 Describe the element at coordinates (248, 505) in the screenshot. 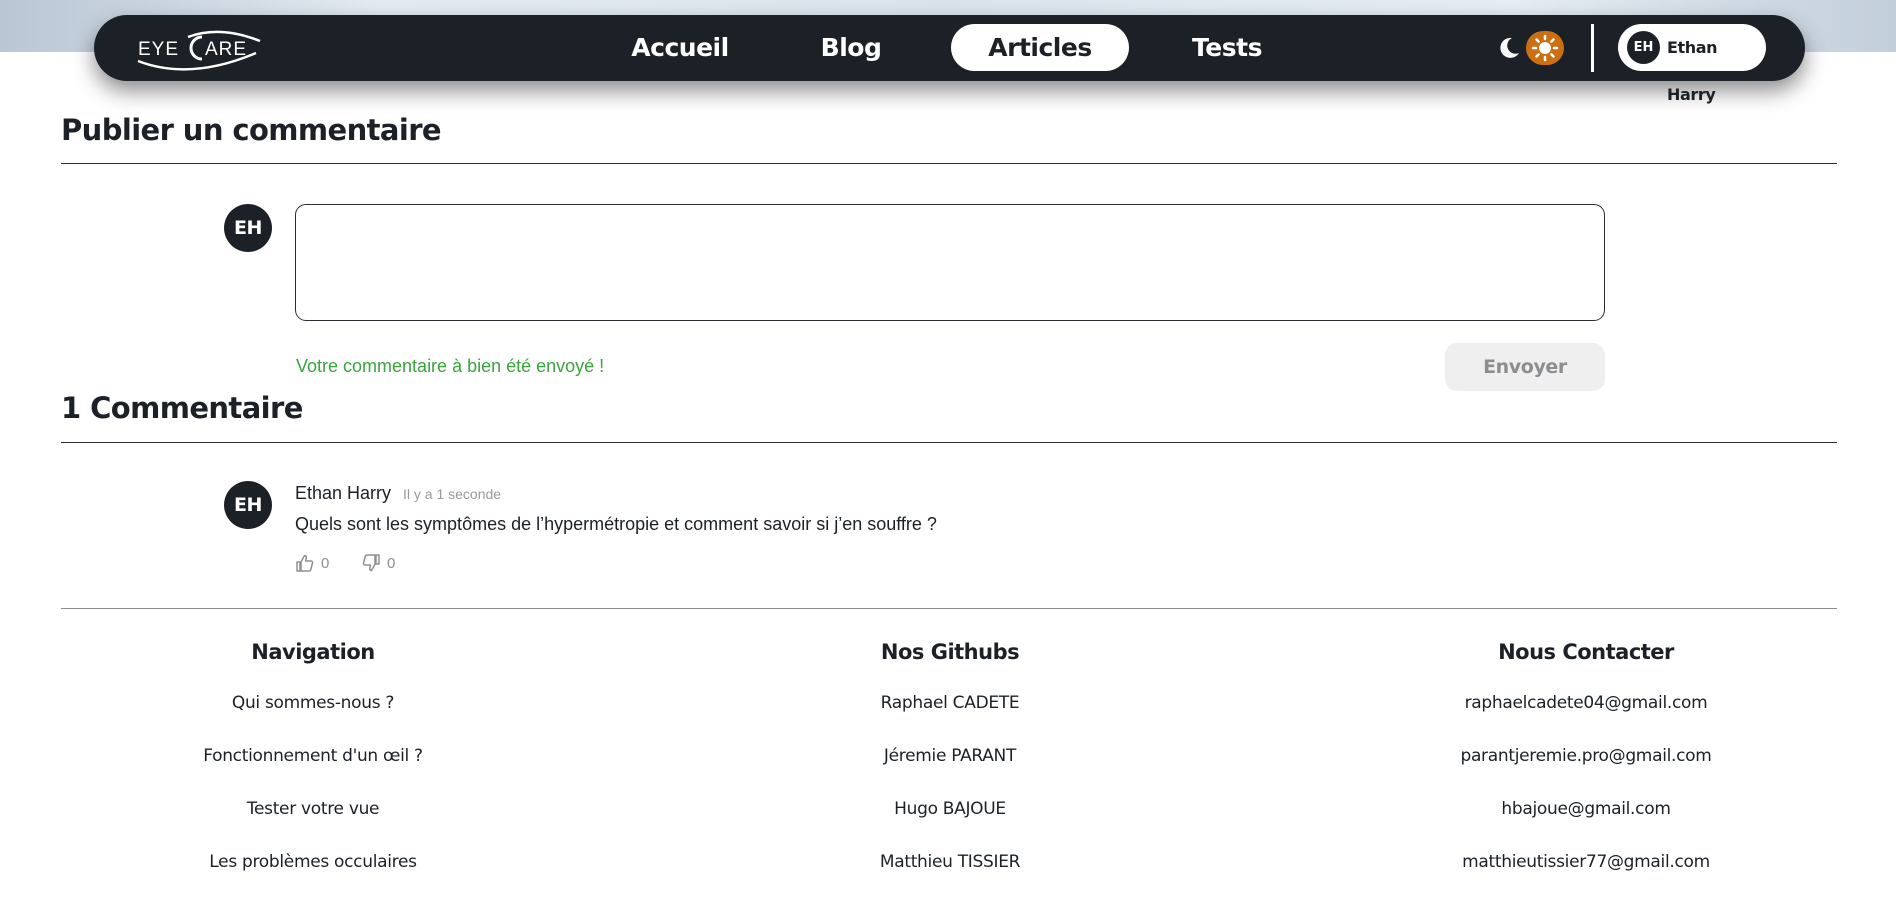

I see `comment-author-avatar: EH` at that location.